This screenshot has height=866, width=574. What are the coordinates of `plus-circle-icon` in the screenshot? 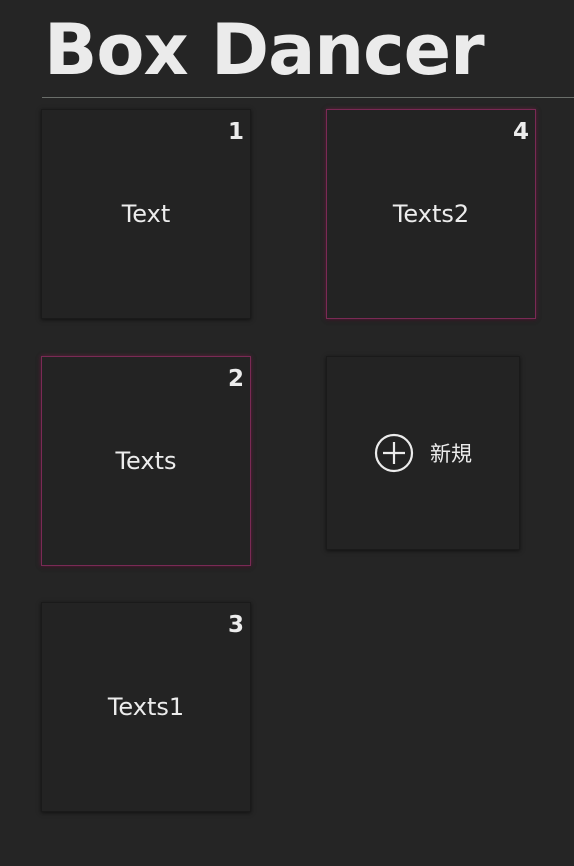 It's located at (394, 453).